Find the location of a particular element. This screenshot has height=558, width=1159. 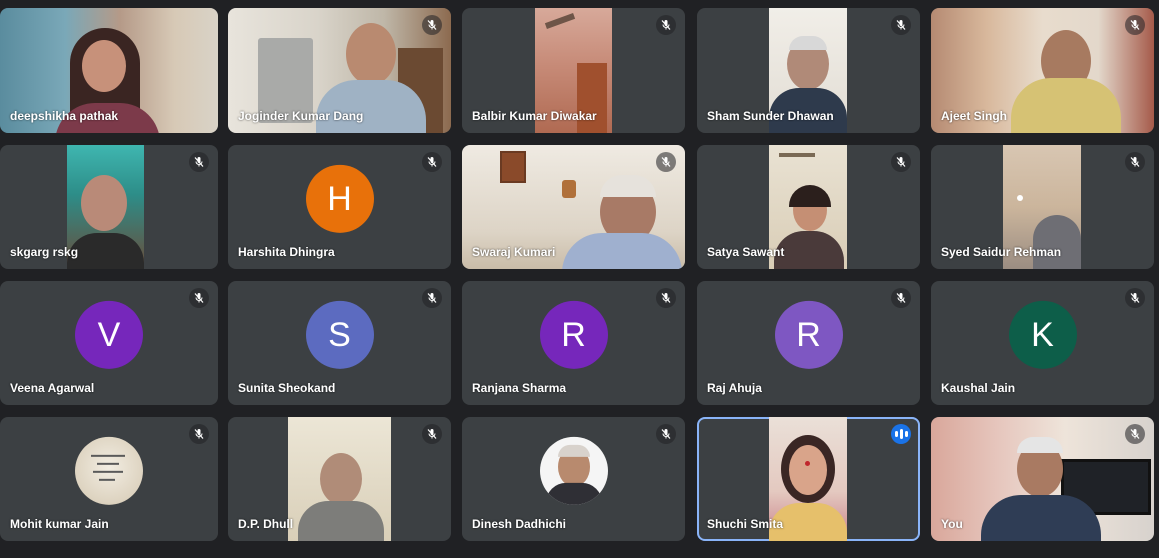

participant-tile-satya-sawant: Satya Sawant is located at coordinates (808, 207).